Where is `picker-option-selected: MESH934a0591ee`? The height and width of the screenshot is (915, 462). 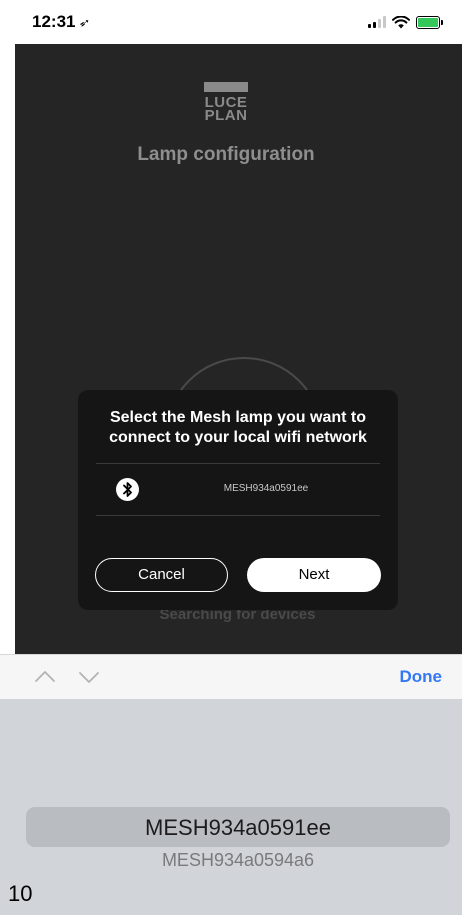
picker-option-selected: MESH934a0591ee is located at coordinates (238, 828).